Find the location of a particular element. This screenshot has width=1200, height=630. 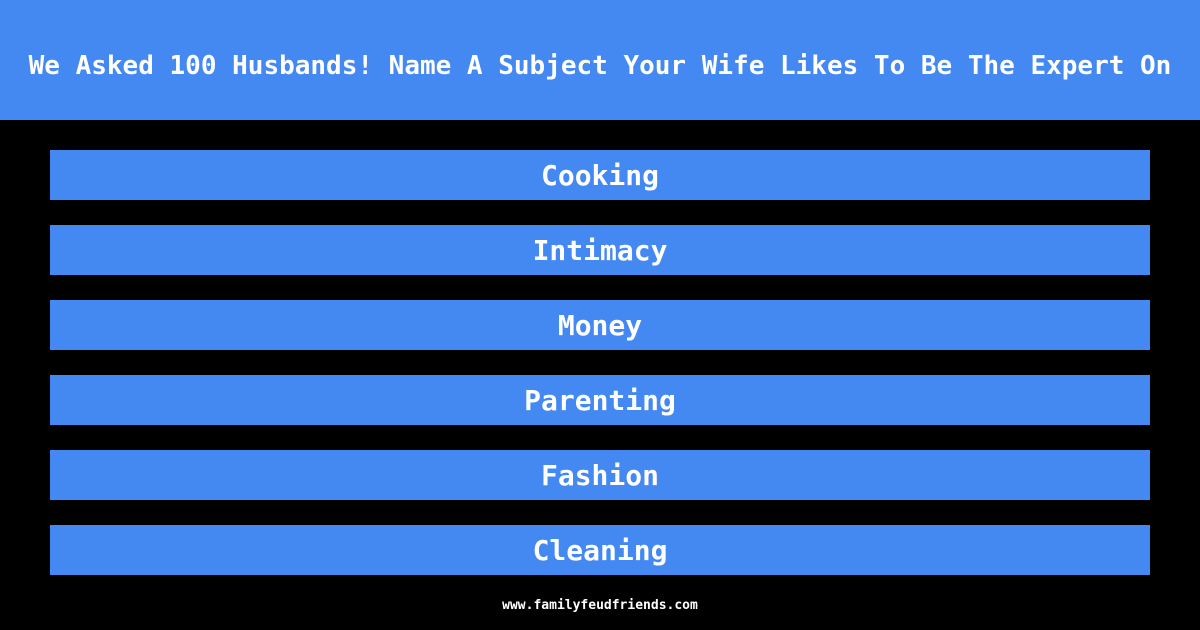

answer-label: Cooking is located at coordinates (599, 175).